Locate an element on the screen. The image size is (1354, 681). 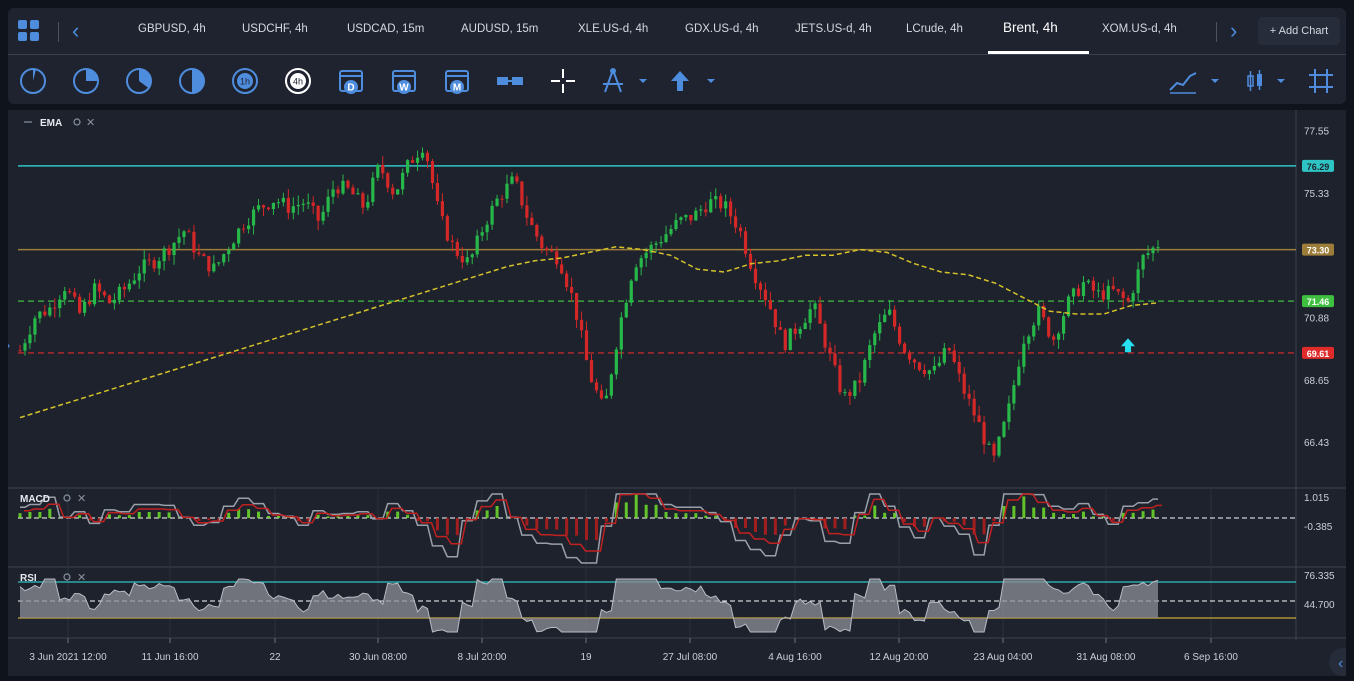
crosshair-icon is located at coordinates (563, 81).